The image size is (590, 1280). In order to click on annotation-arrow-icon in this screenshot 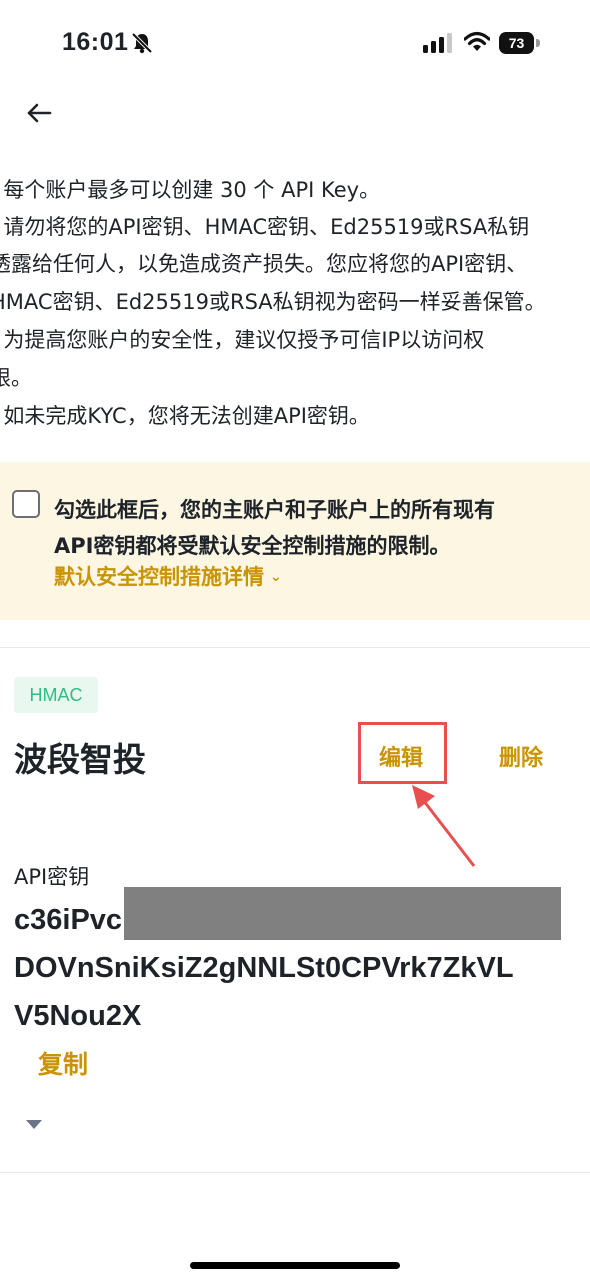, I will do `click(444, 826)`.